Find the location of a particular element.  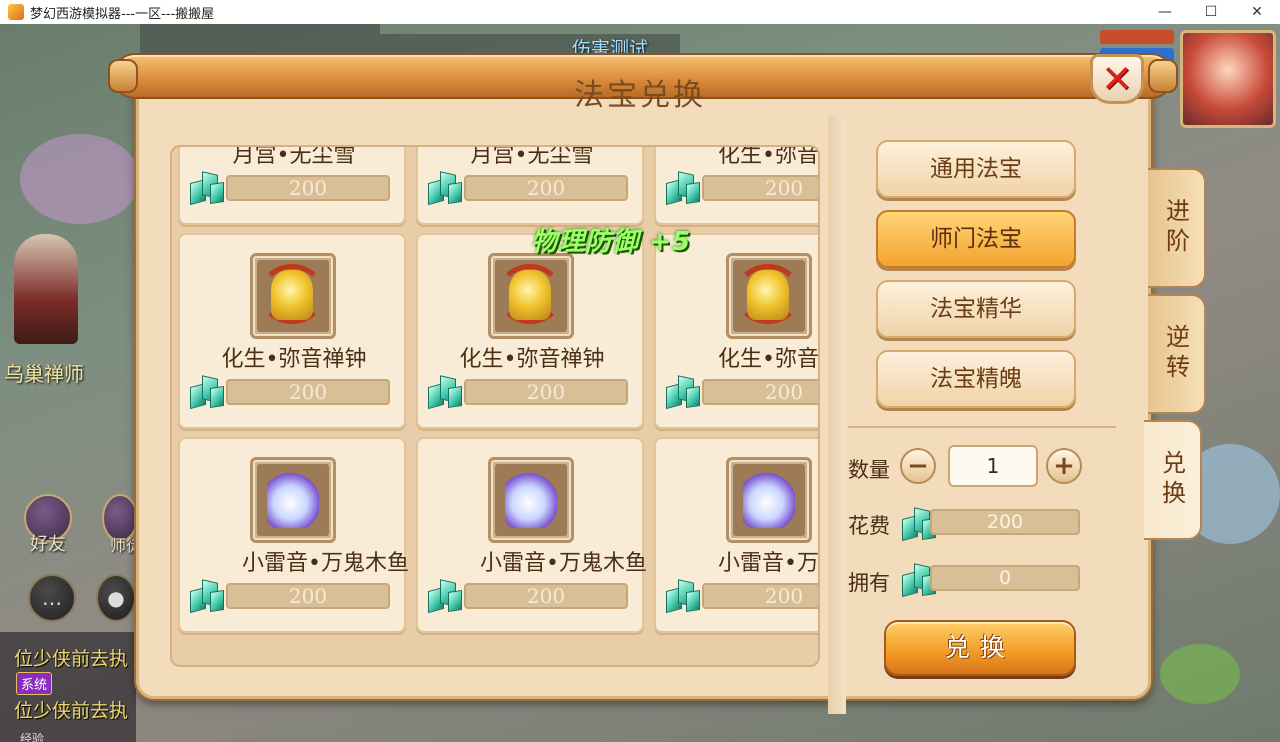

exchange-button: 兑换 is located at coordinates (980, 648).